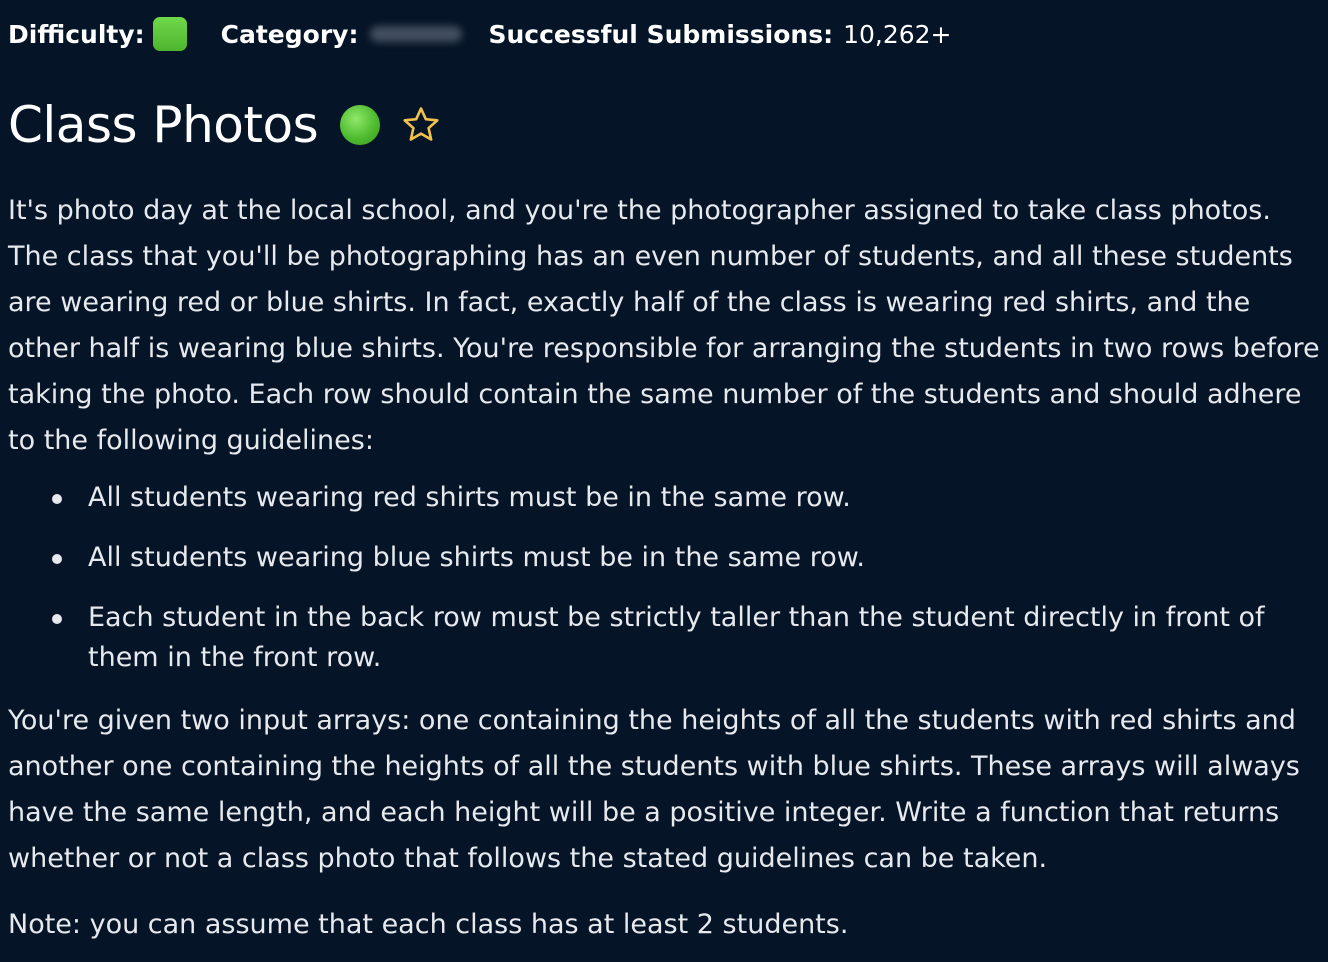  What do you see at coordinates (169, 34) in the screenshot?
I see `difficulty-easy-indicator` at bounding box center [169, 34].